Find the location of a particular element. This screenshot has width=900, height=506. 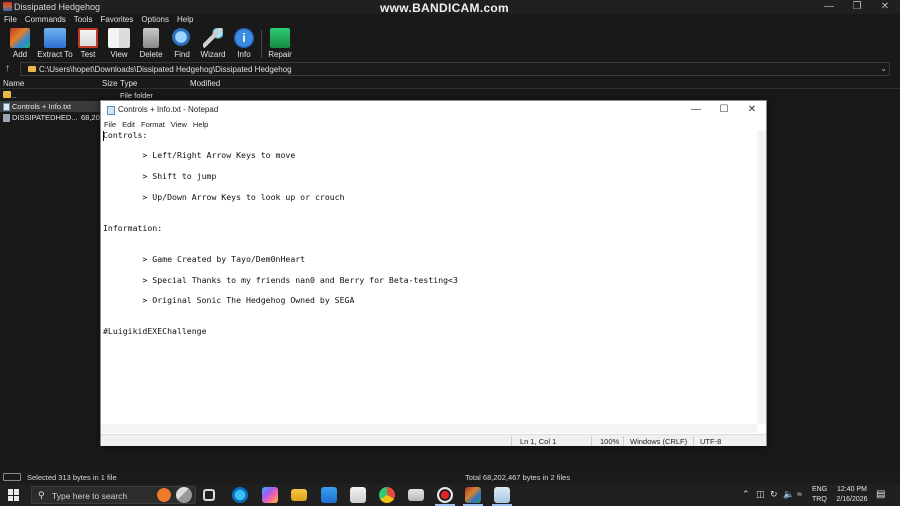

view-book-icon is located at coordinates (119, 38).